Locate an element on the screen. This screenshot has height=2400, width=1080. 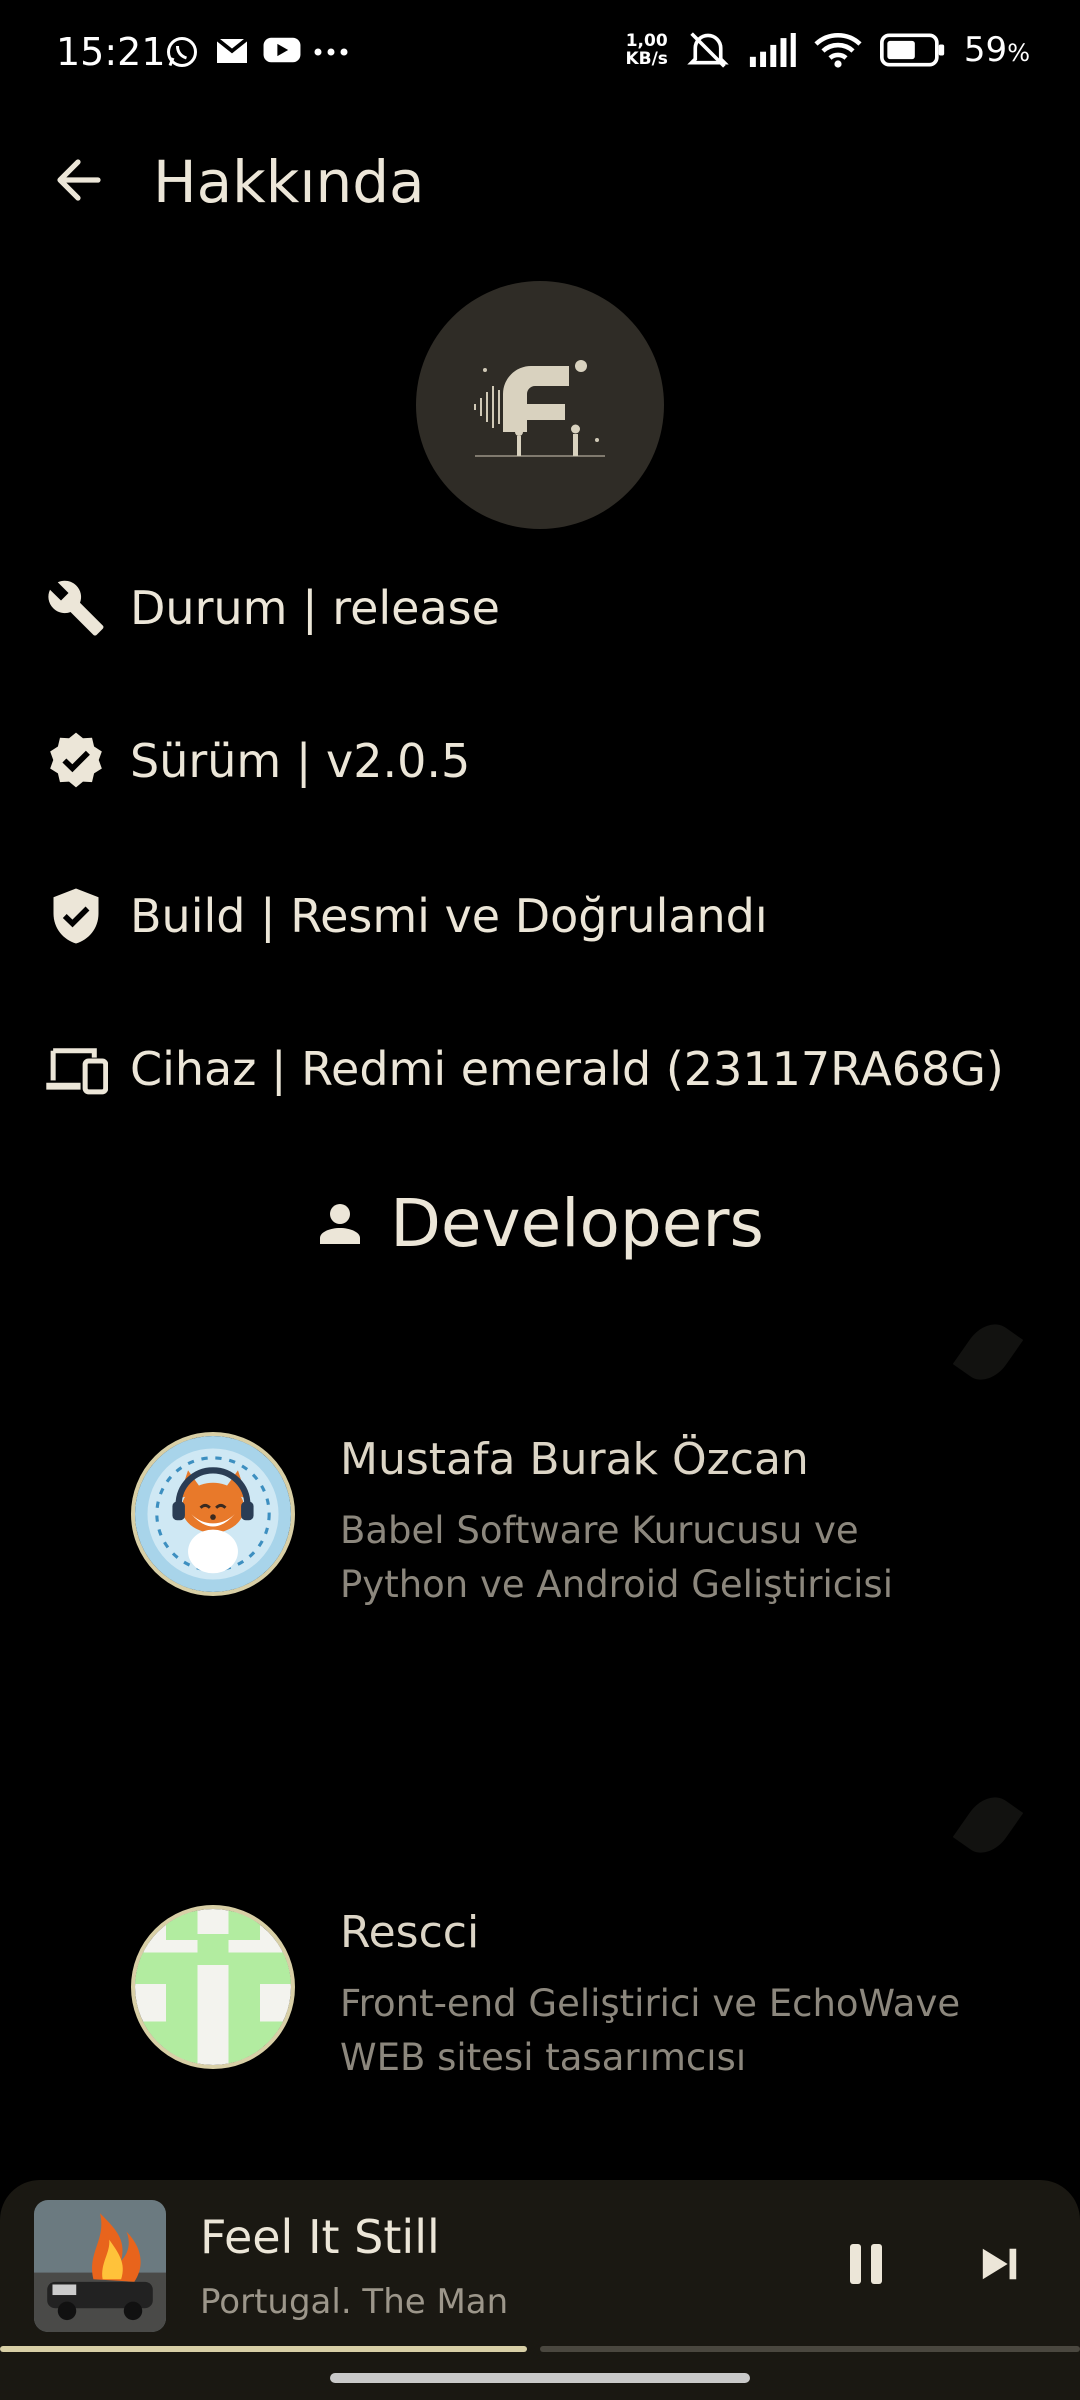
whatsapp-icon is located at coordinates (182, 52).